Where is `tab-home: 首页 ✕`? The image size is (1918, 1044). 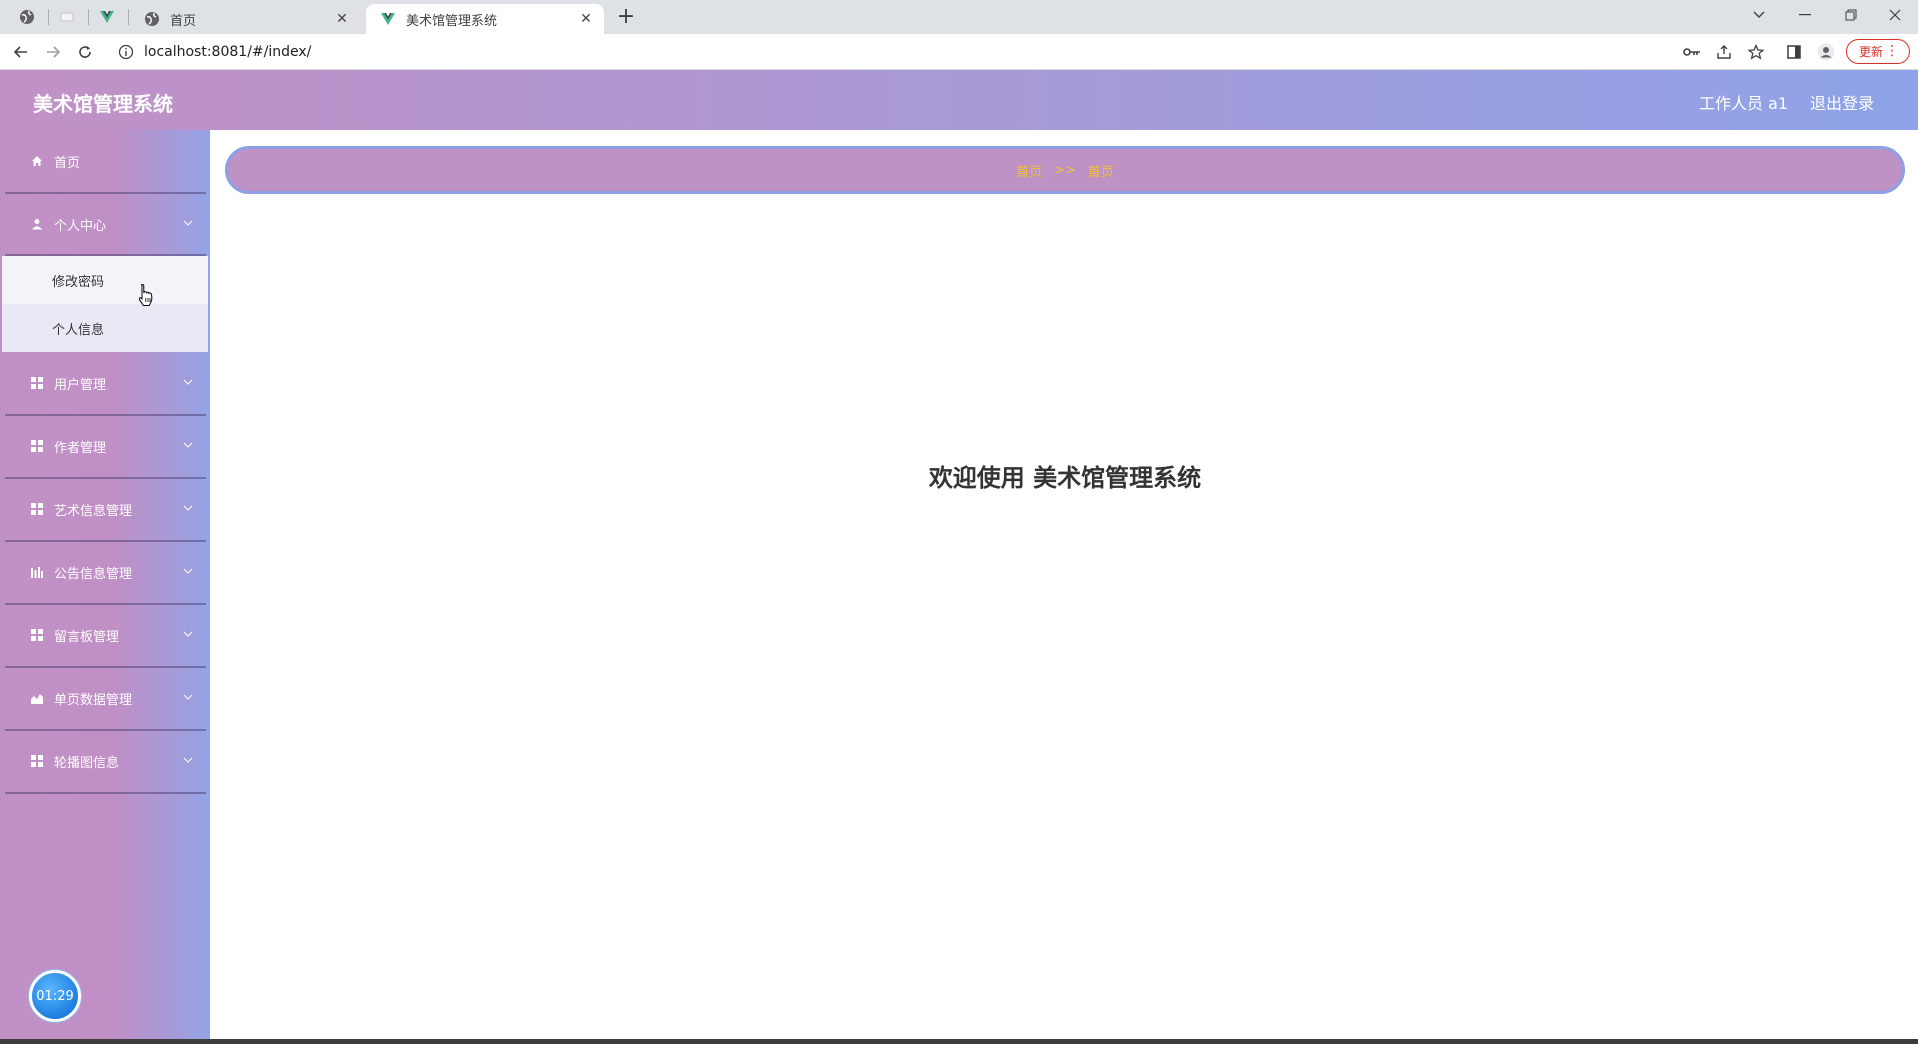 tab-home: 首页 ✕ is located at coordinates (245, 19).